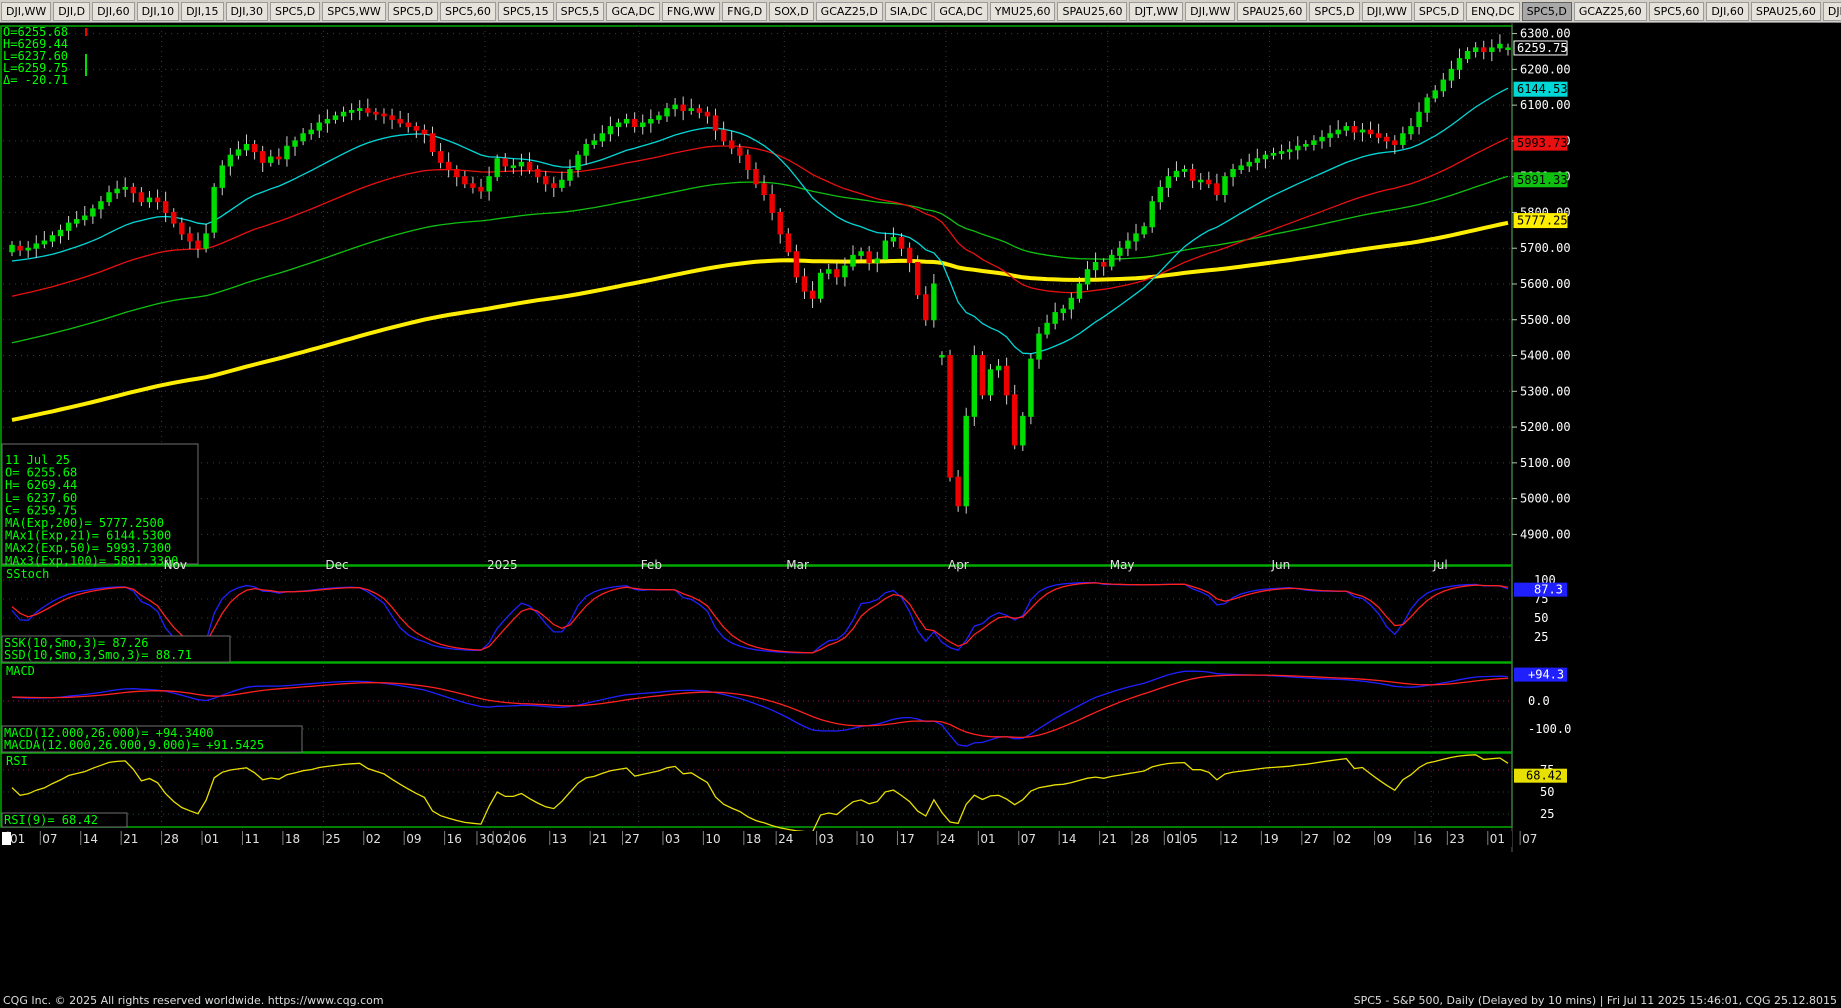  Describe the element at coordinates (90, 839) in the screenshot. I see `day-label: 14` at that location.